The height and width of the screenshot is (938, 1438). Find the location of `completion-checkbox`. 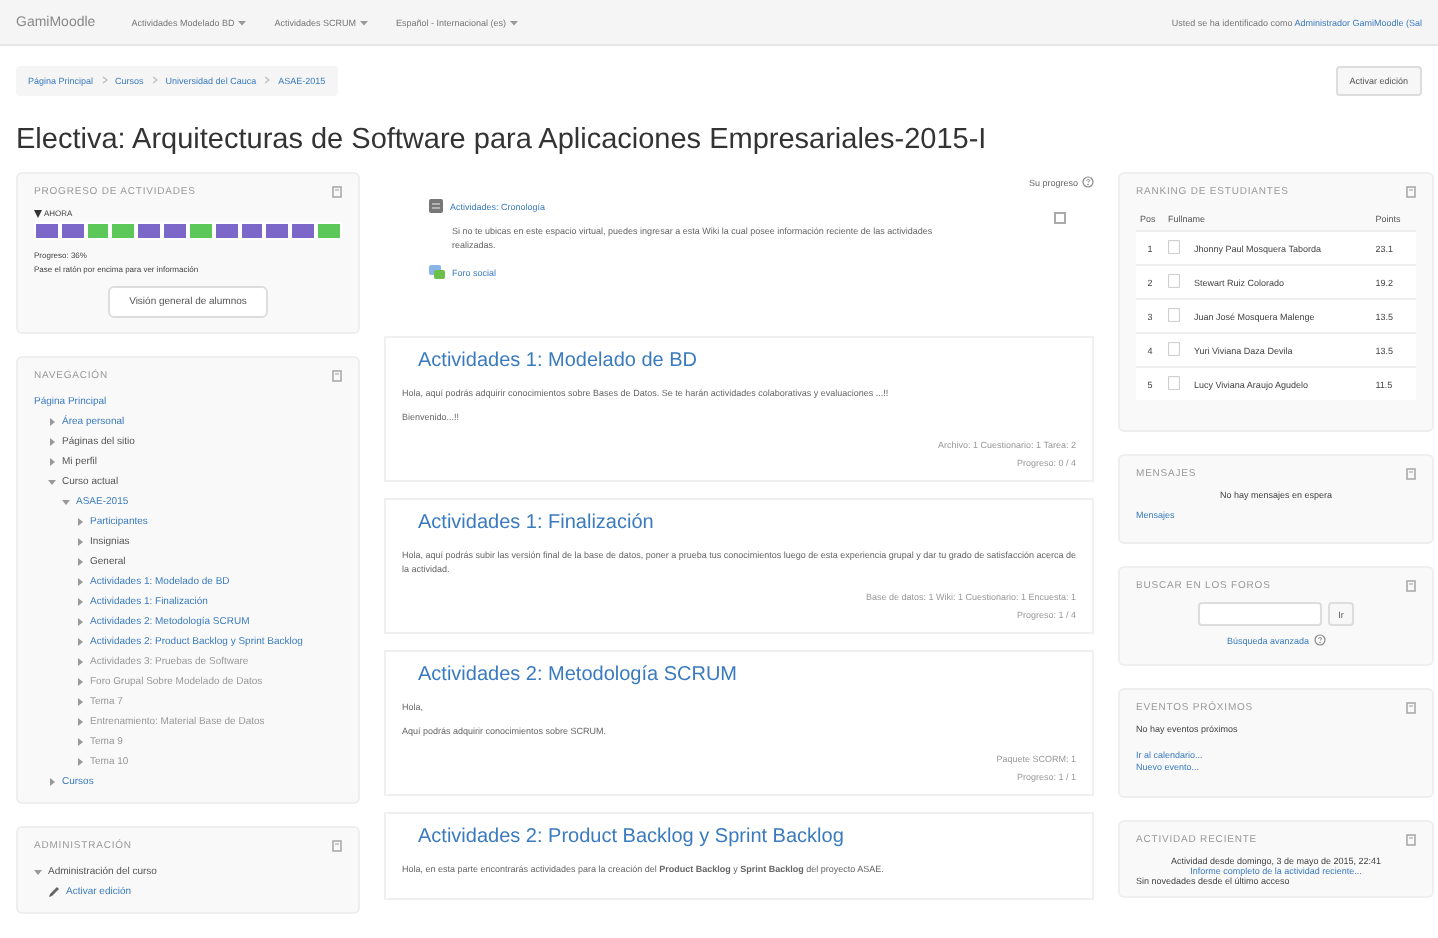

completion-checkbox is located at coordinates (1060, 218).